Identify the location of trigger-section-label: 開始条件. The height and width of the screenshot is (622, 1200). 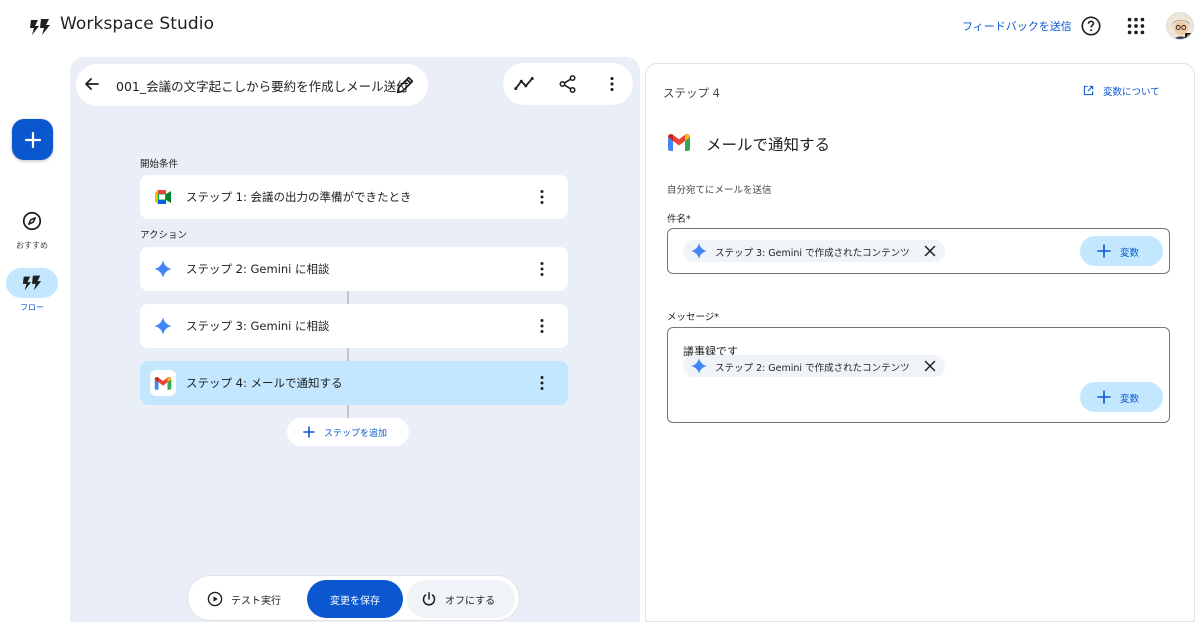
(159, 164).